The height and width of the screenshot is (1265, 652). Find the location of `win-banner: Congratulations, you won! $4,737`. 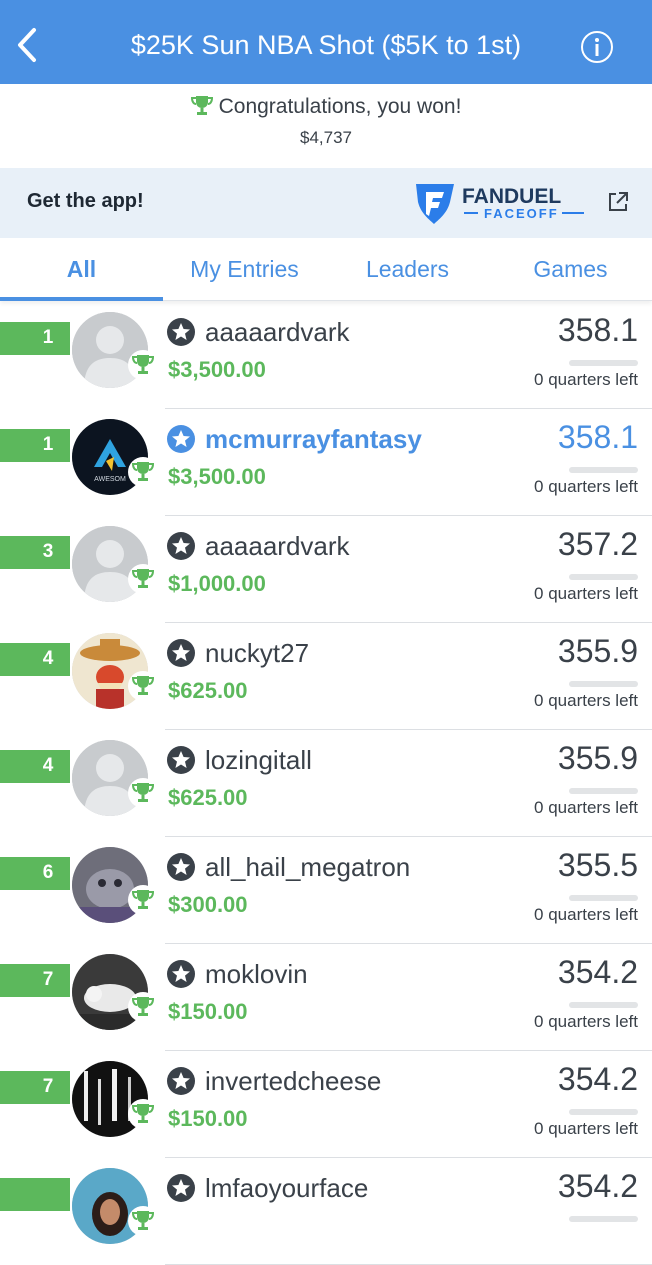

win-banner: Congratulations, you won! $4,737 is located at coordinates (326, 126).